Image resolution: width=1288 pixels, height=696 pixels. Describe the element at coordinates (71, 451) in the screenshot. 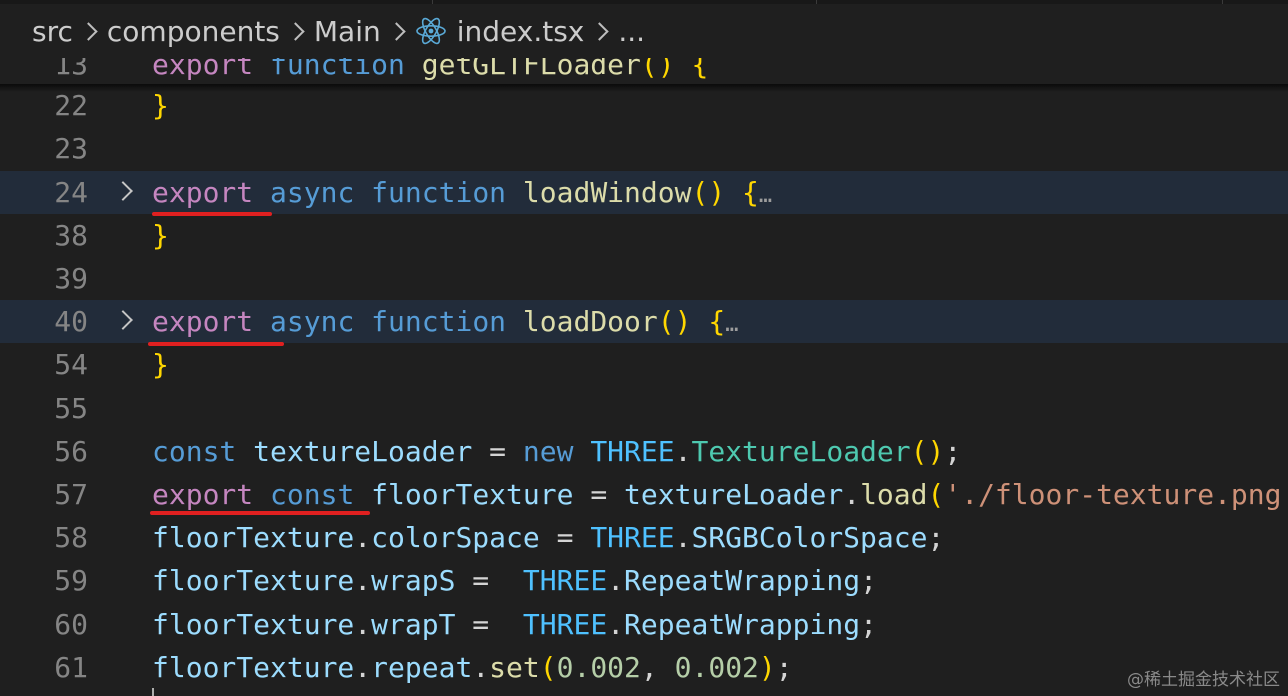

I see `line-number: 56` at that location.